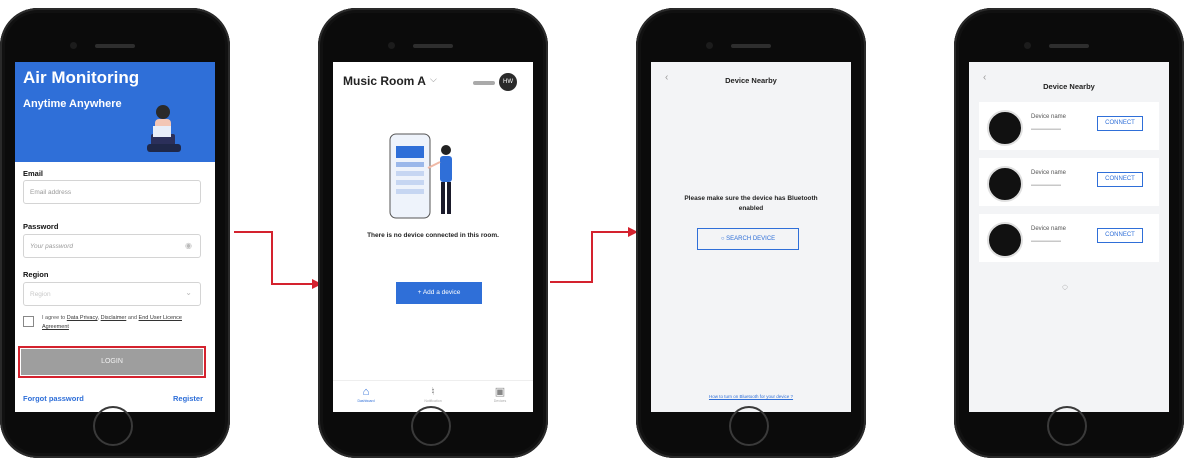 The height and width of the screenshot is (459, 1185). What do you see at coordinates (72, 104) in the screenshot?
I see `app-subtitle: Anytime Anywhere` at bounding box center [72, 104].